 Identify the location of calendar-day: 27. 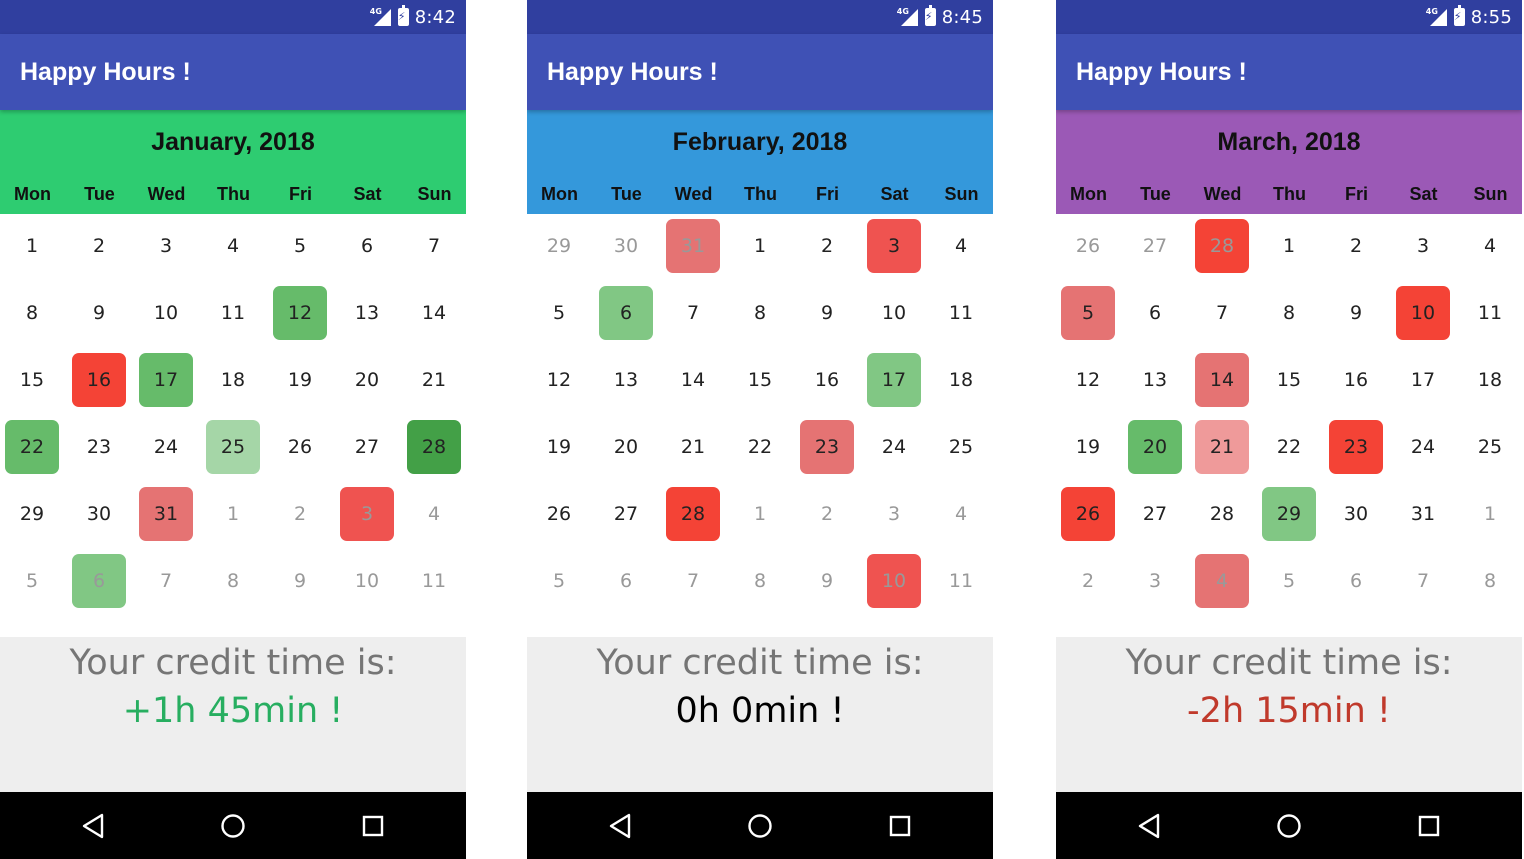
(626, 514).